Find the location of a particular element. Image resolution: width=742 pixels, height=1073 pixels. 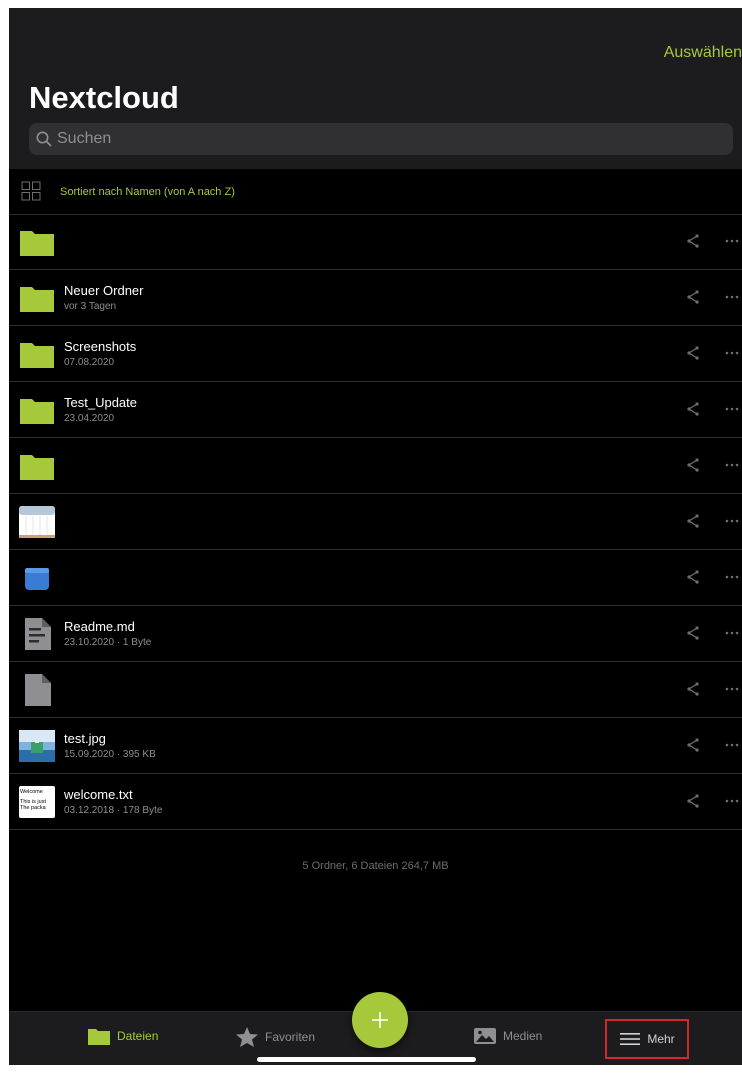

search-icon is located at coordinates (44, 139).